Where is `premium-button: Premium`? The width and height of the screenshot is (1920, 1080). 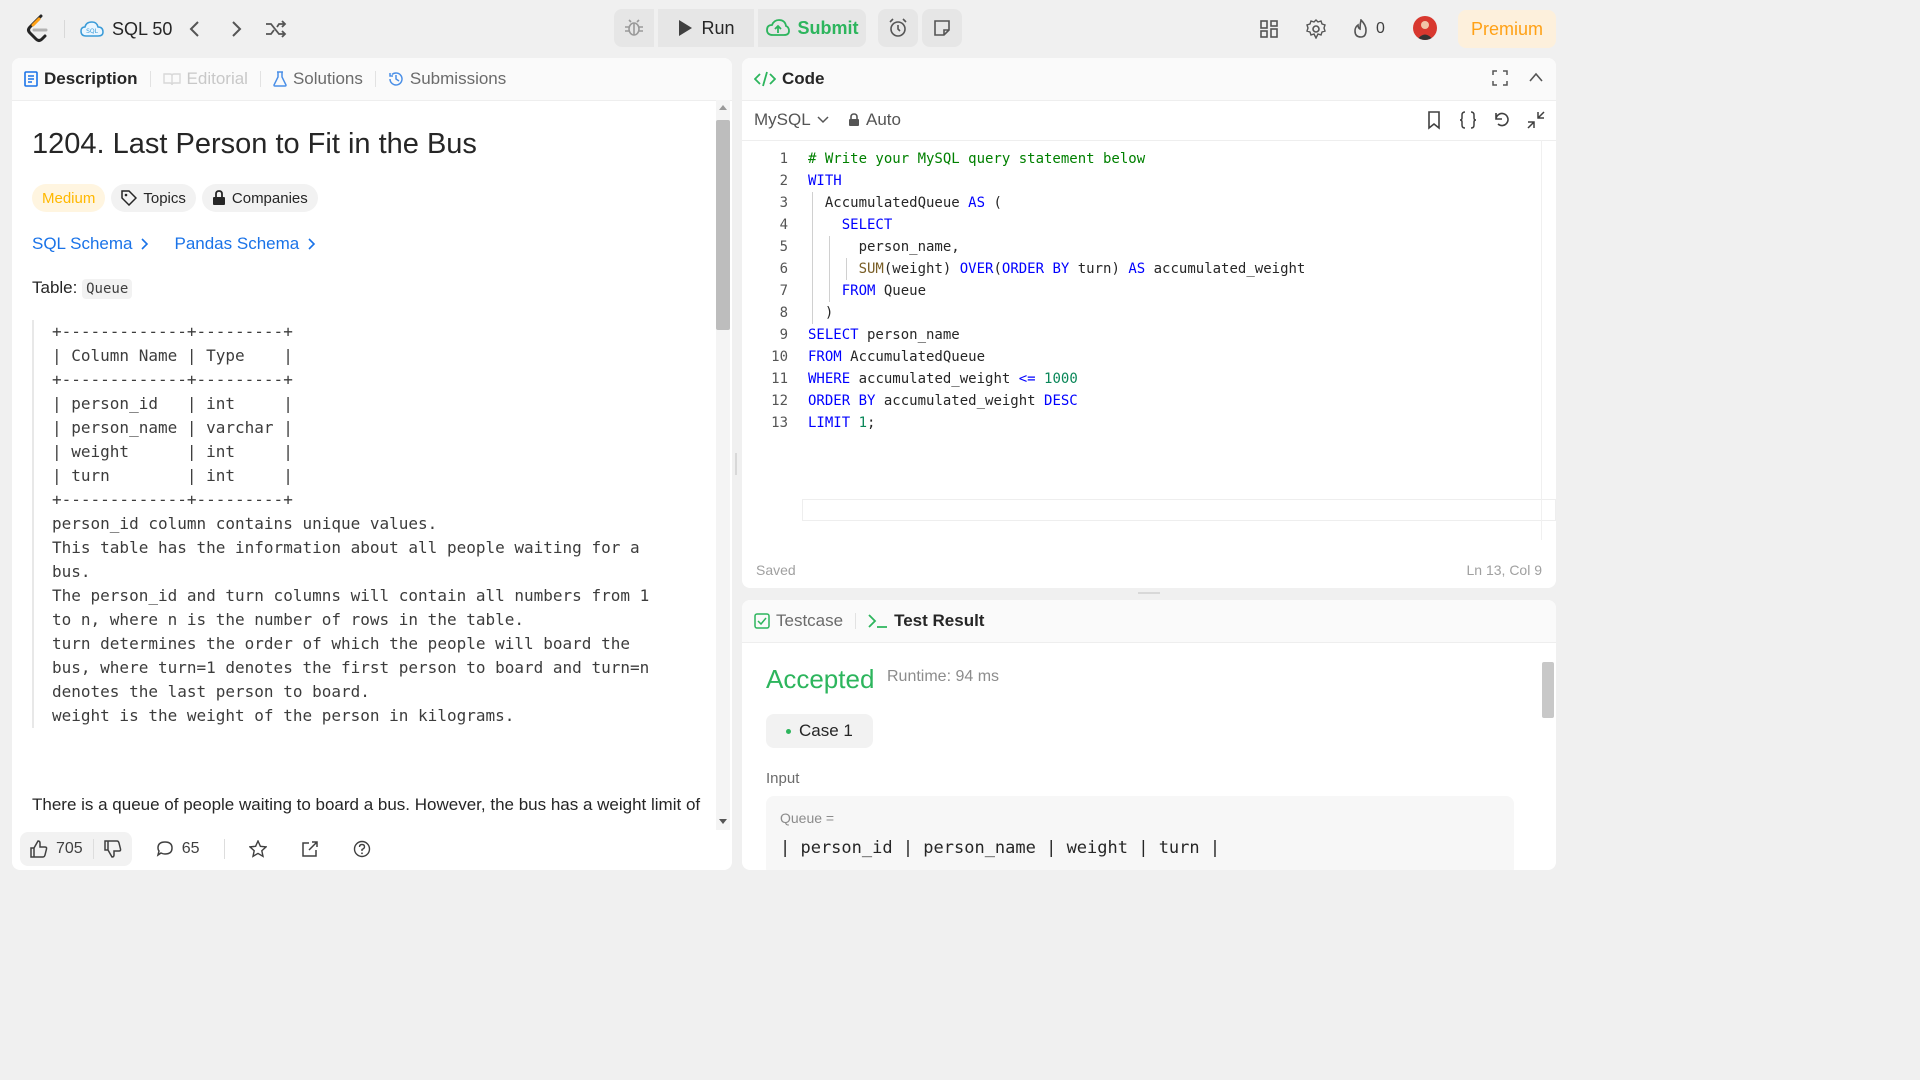 premium-button: Premium is located at coordinates (1507, 29).